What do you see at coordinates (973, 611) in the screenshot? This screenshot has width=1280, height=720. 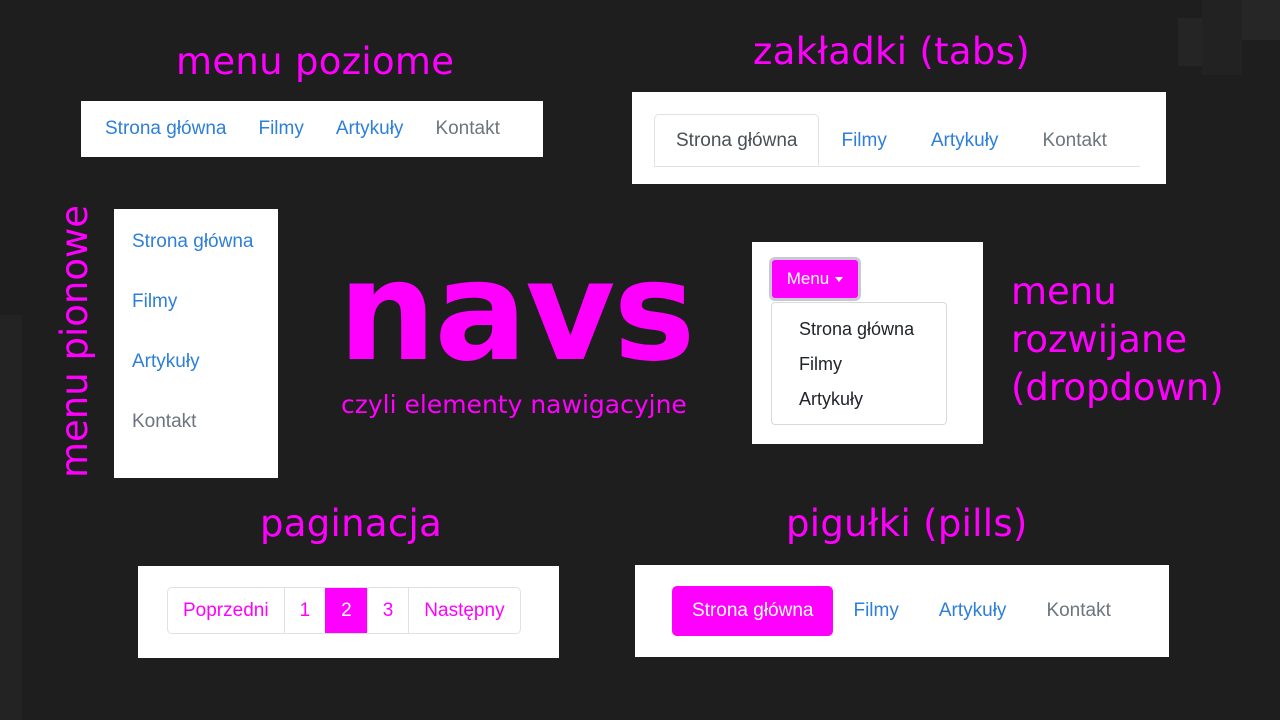 I see `pill-articles: Artykuły` at bounding box center [973, 611].